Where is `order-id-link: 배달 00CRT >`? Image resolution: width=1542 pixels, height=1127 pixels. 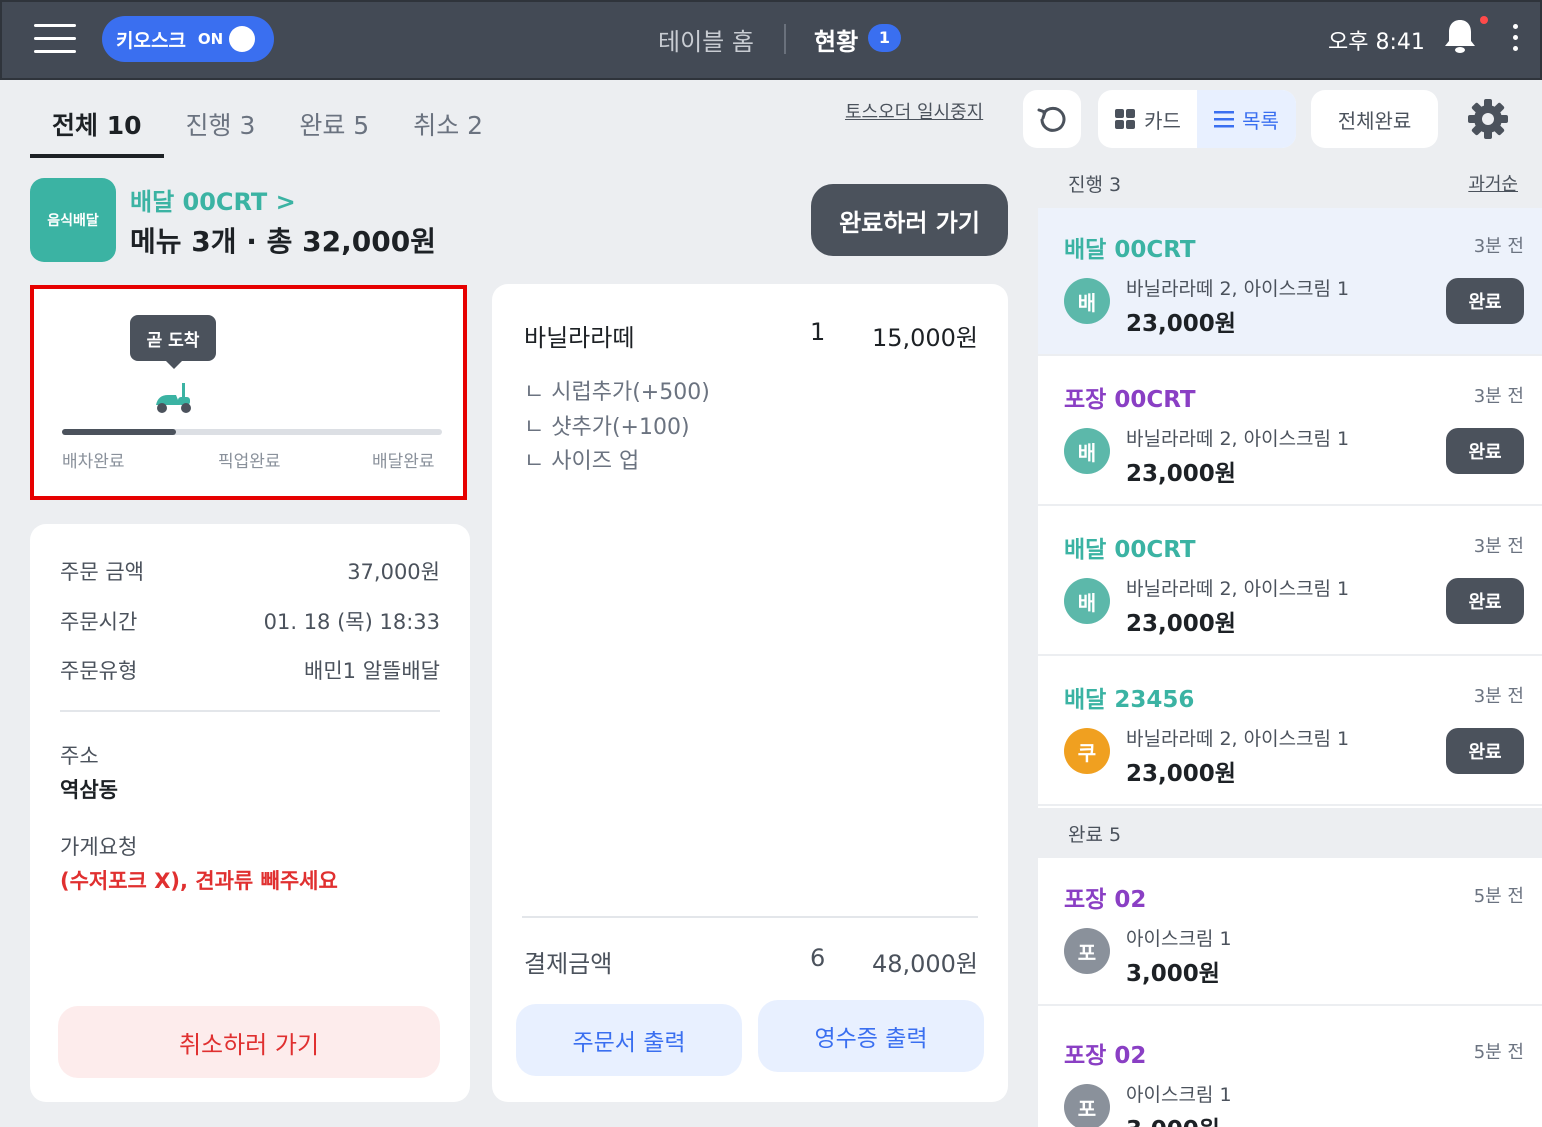 order-id-link: 배달 00CRT > is located at coordinates (213, 199).